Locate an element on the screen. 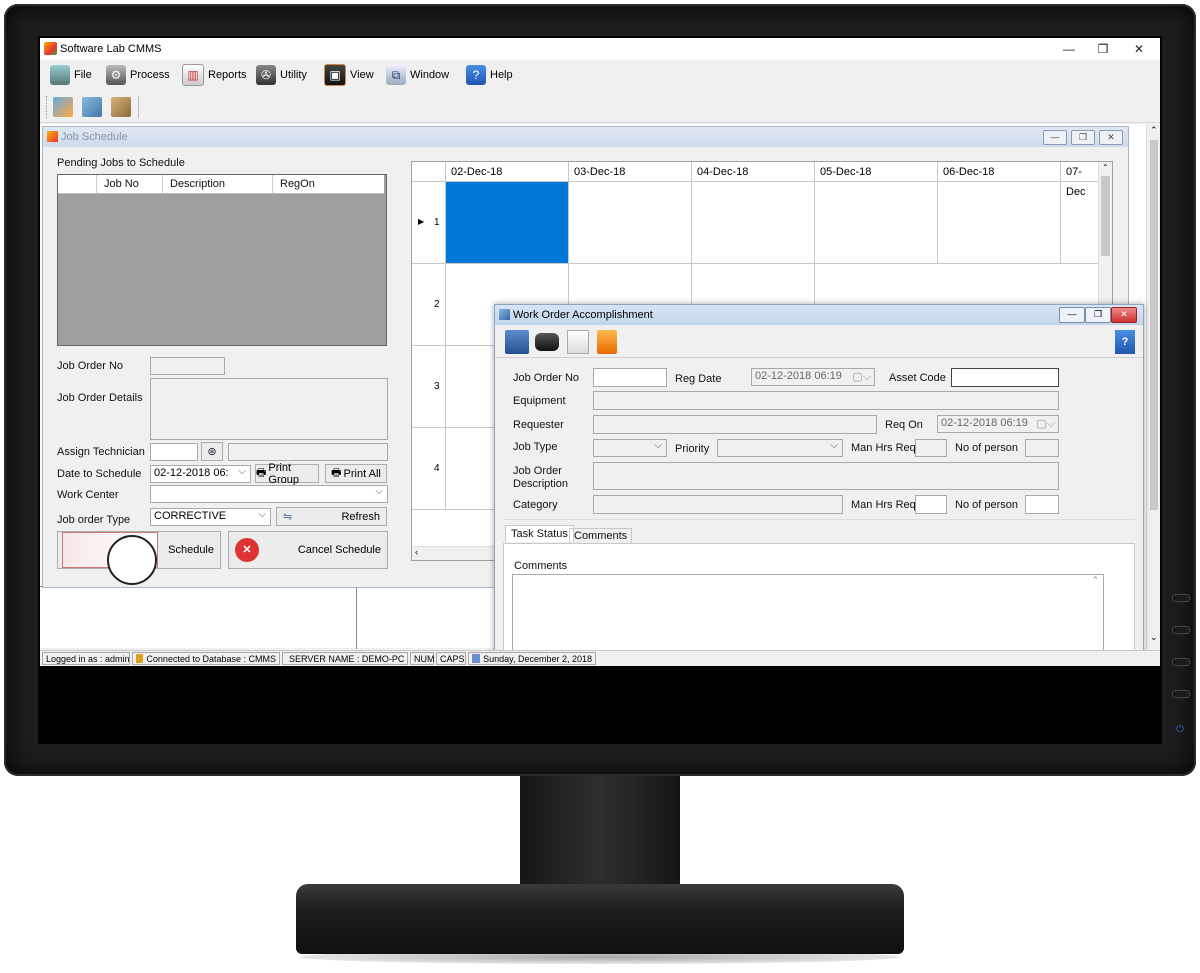 The width and height of the screenshot is (1200, 973). status-database-text: Connected to Database : CMMS is located at coordinates (211, 658).